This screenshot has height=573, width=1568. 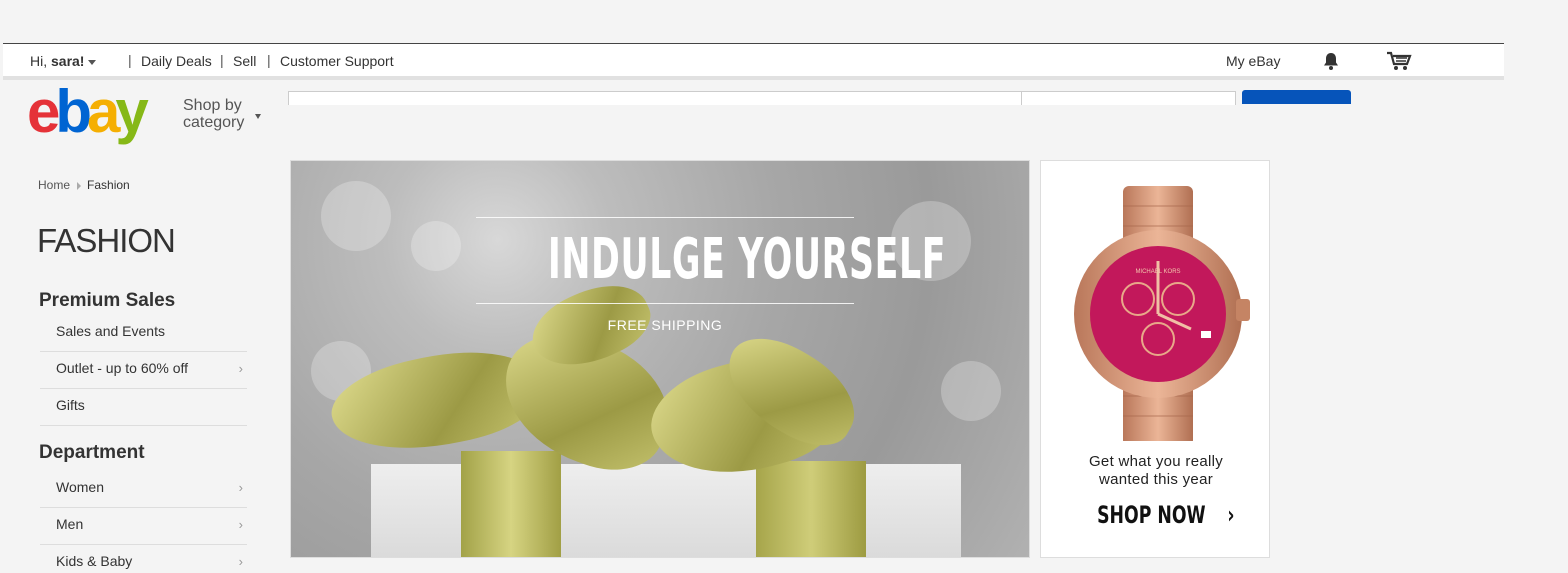 What do you see at coordinates (214, 122) in the screenshot?
I see `category-label: category` at bounding box center [214, 122].